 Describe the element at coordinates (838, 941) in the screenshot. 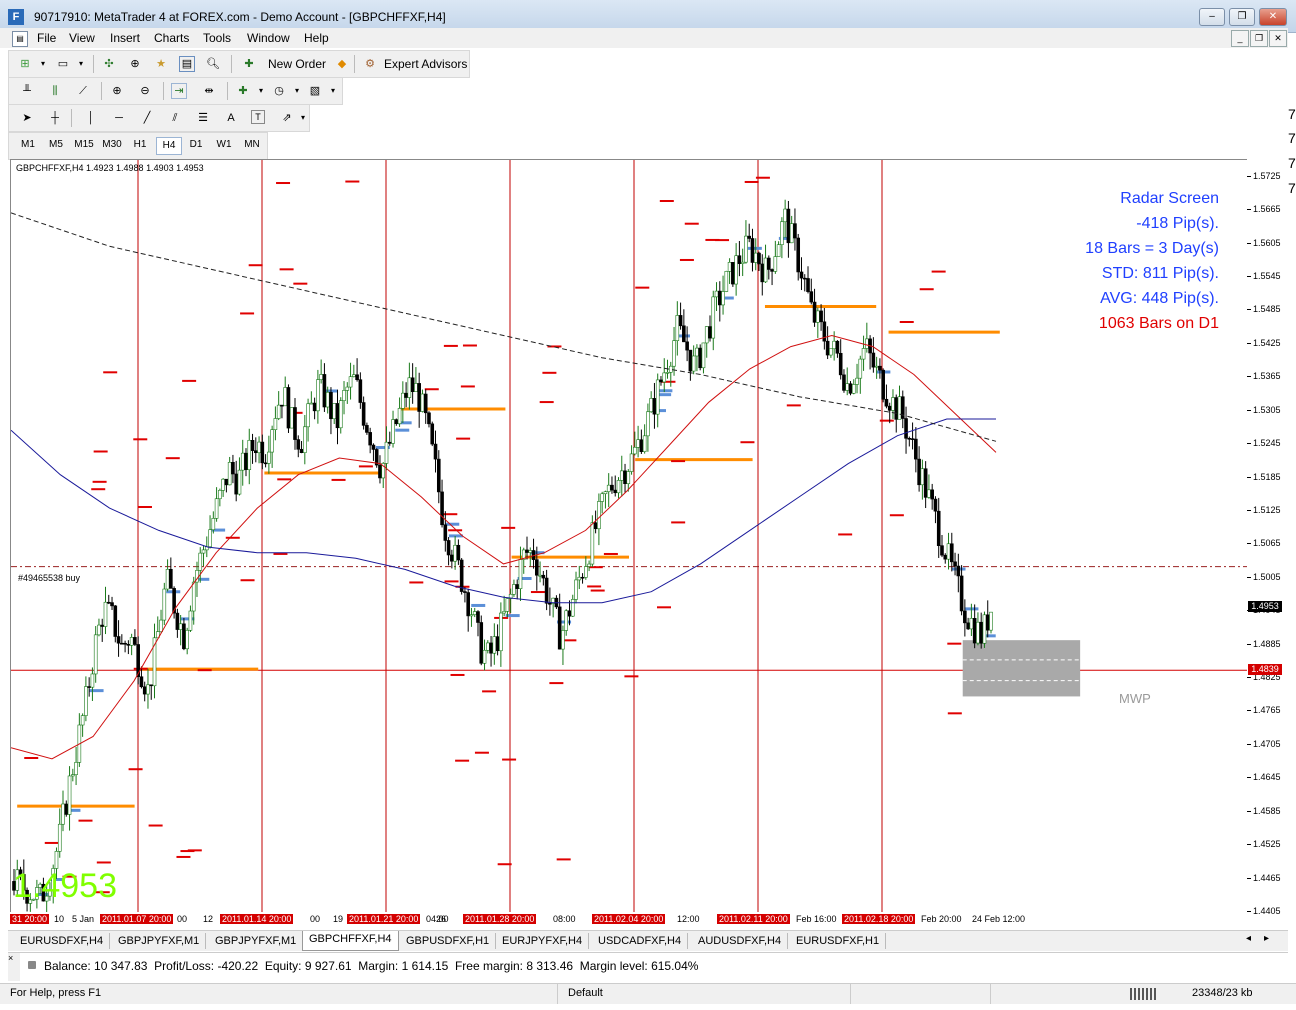

I see `tab-eurusdfxf-h1: EURUSDFXF,H1` at that location.